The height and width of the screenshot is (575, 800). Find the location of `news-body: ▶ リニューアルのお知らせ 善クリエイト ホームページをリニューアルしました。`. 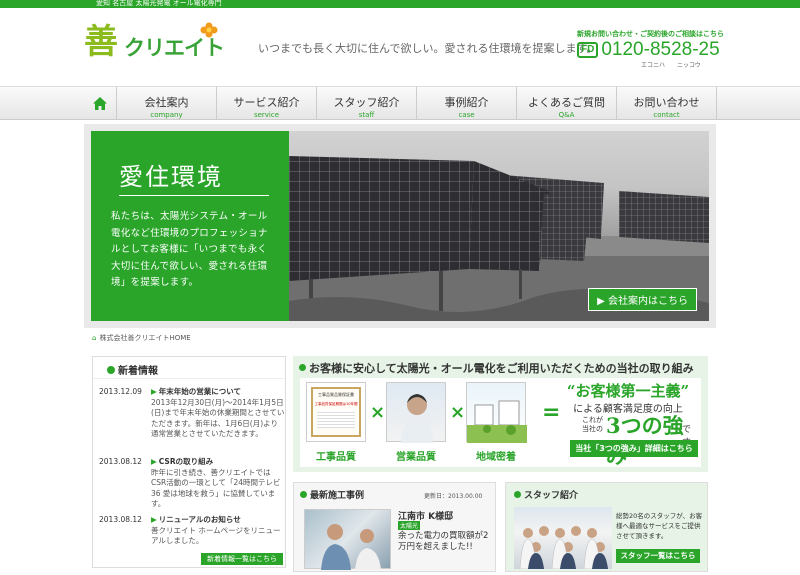

news-body: ▶ リニューアルのお知らせ 善クリエイト ホームページをリニューアルしました。 is located at coordinates (218, 531).